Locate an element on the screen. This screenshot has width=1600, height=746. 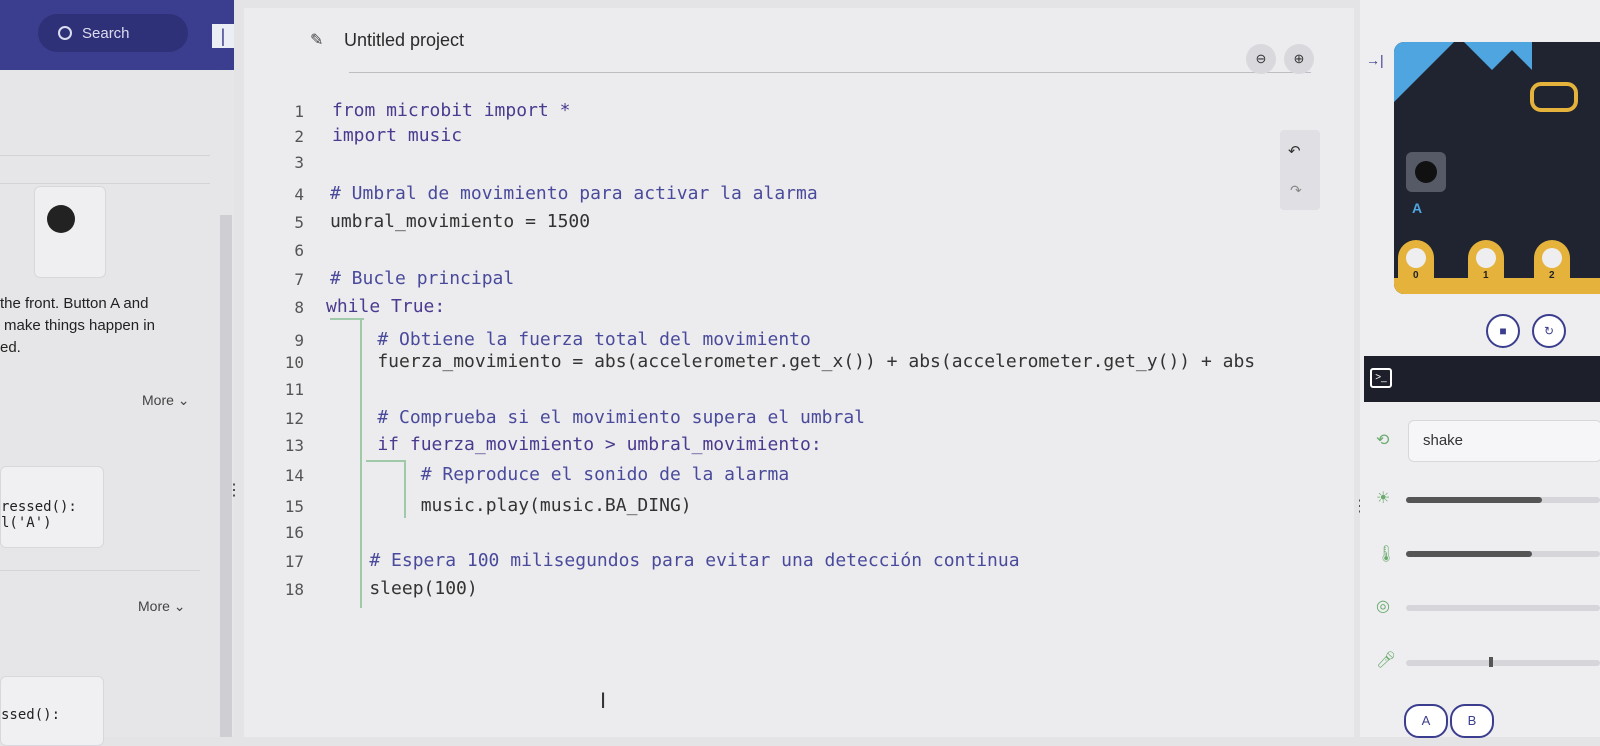
code-snippet: ssed(): is located at coordinates (52, 711).